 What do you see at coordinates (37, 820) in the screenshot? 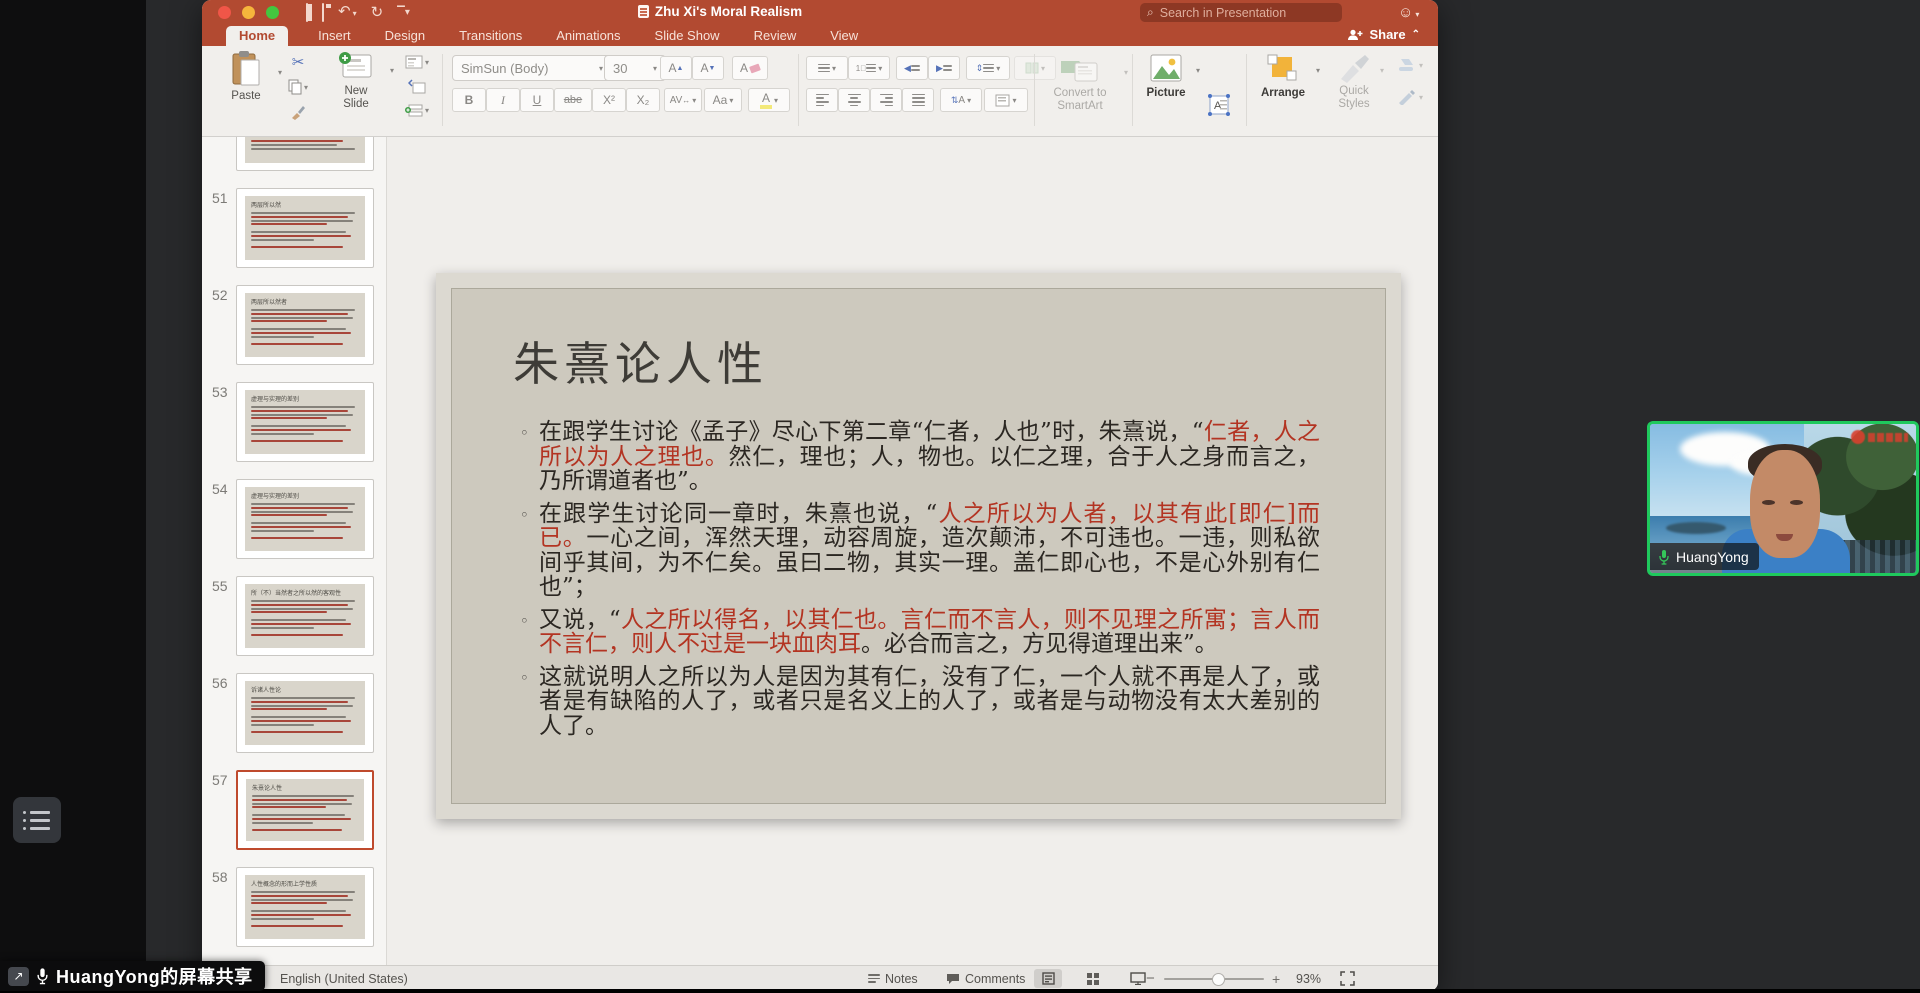
I see `meeting-list-button` at bounding box center [37, 820].